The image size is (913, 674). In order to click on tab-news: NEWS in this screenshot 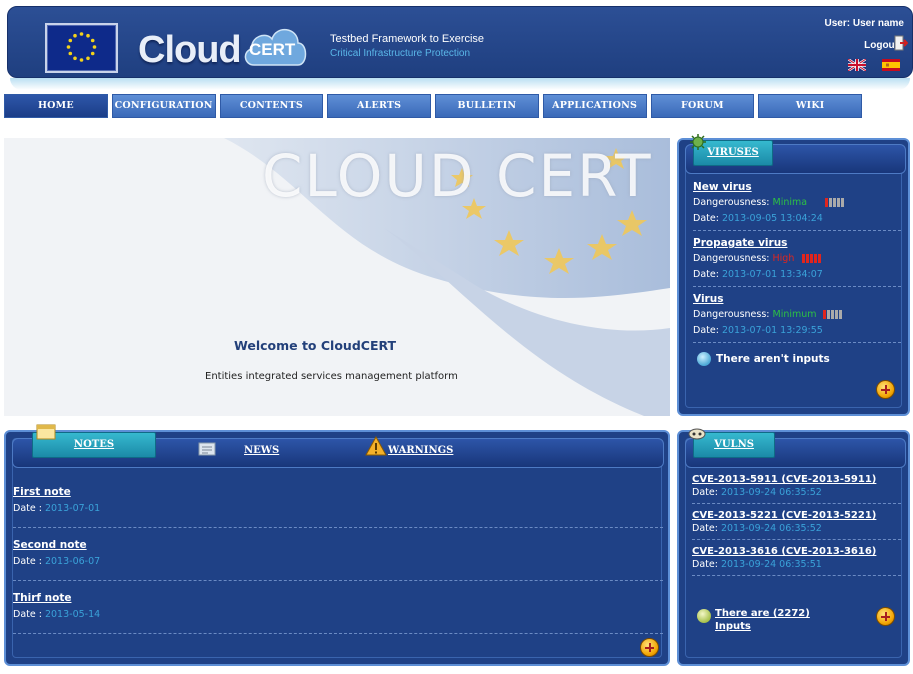, I will do `click(261, 450)`.